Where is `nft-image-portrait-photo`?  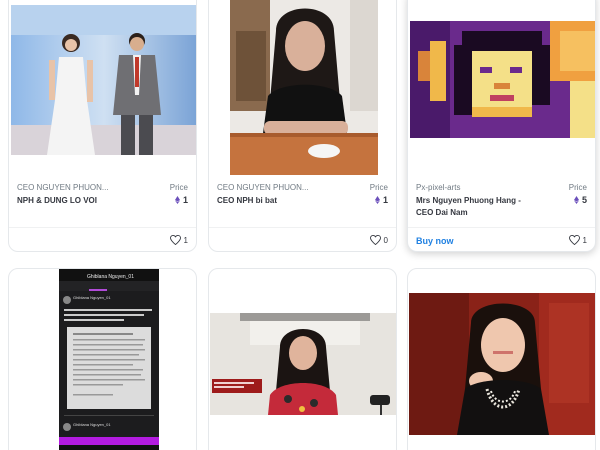 nft-image-portrait-photo is located at coordinates (304, 87).